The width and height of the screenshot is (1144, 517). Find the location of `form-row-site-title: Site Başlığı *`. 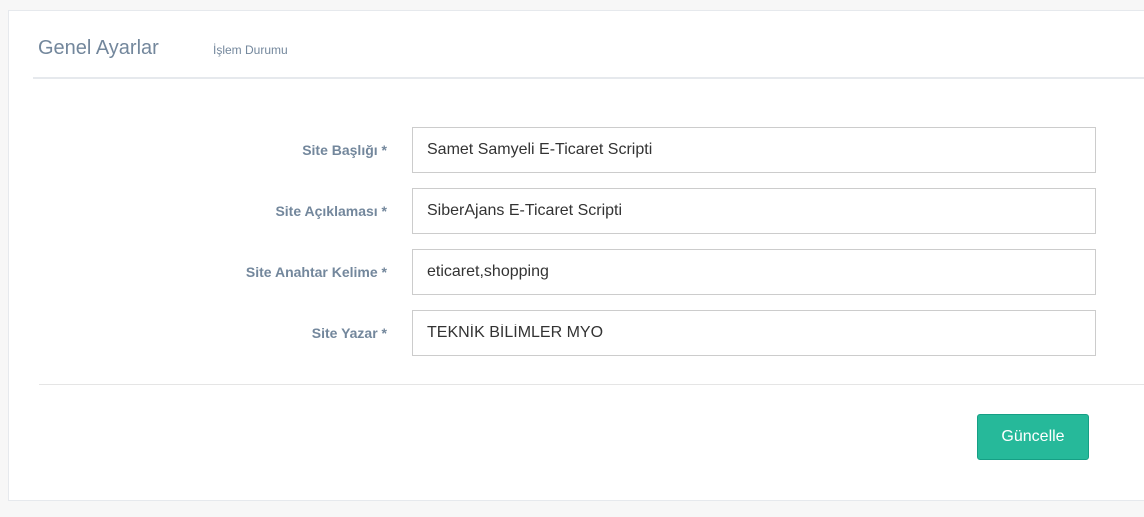

form-row-site-title: Site Başlığı * is located at coordinates (576, 150).